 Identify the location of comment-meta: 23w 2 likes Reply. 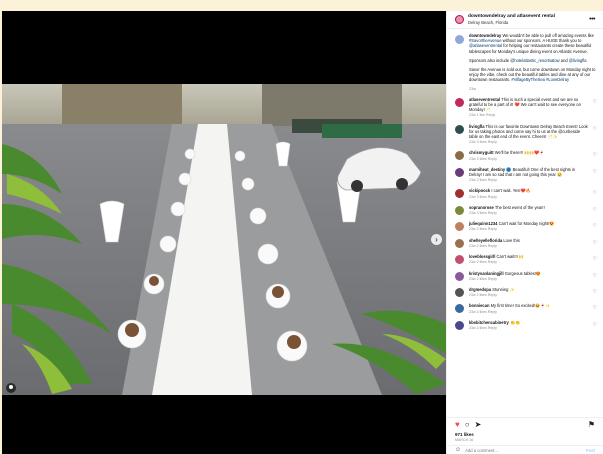
(529, 295).